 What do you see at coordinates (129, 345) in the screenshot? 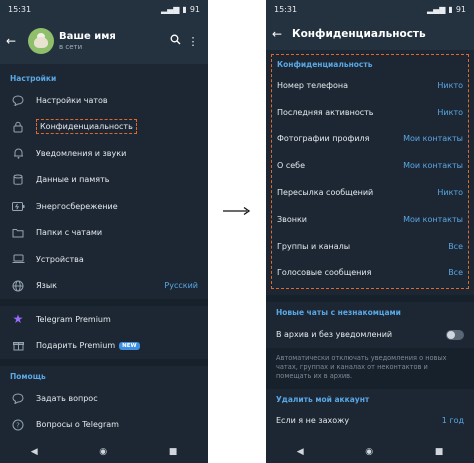
I see `new-badge: NEW` at bounding box center [129, 345].